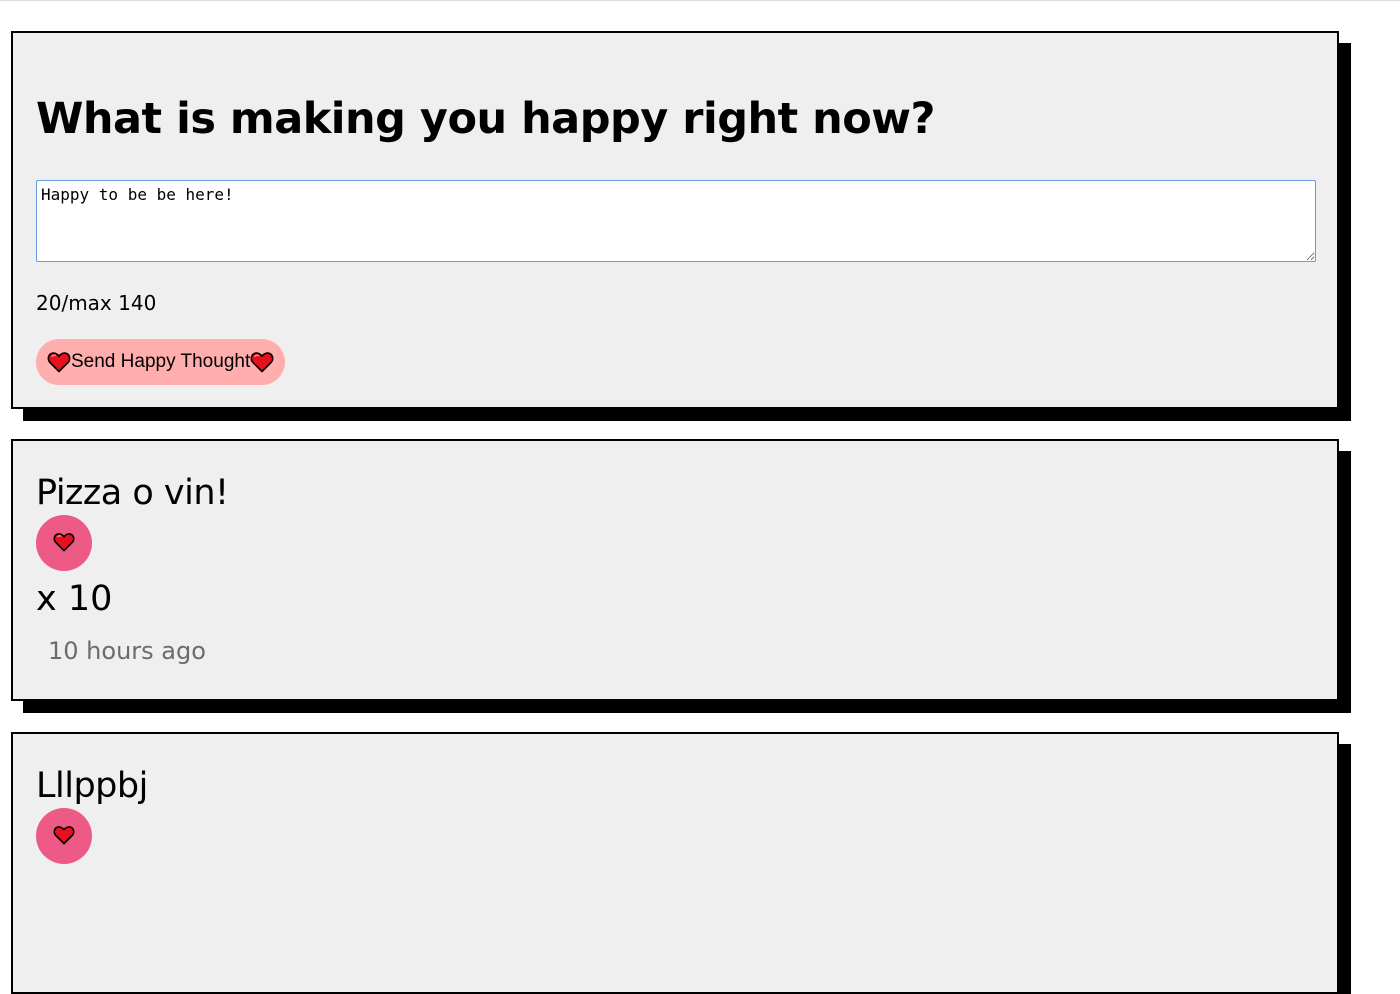  I want to click on send-button-label: Send Happy Thought, so click(161, 361).